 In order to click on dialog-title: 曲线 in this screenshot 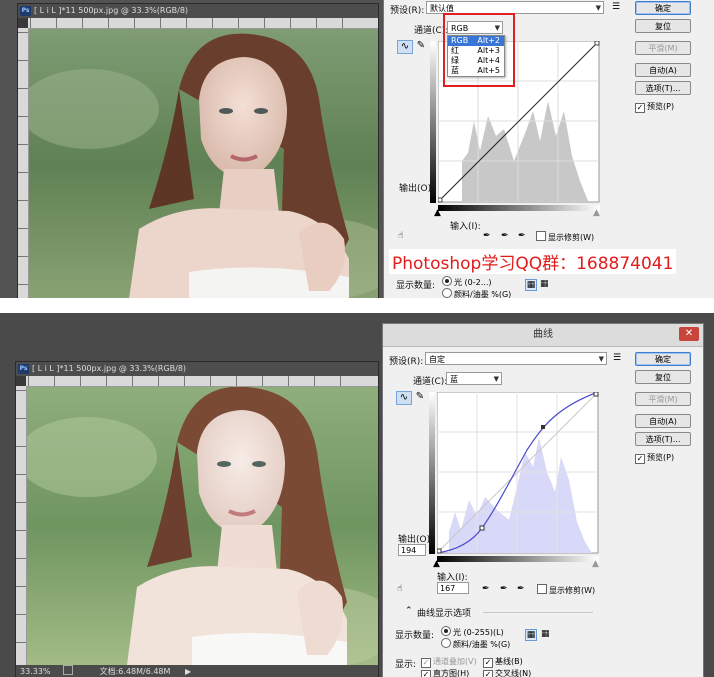, I will do `click(543, 334)`.